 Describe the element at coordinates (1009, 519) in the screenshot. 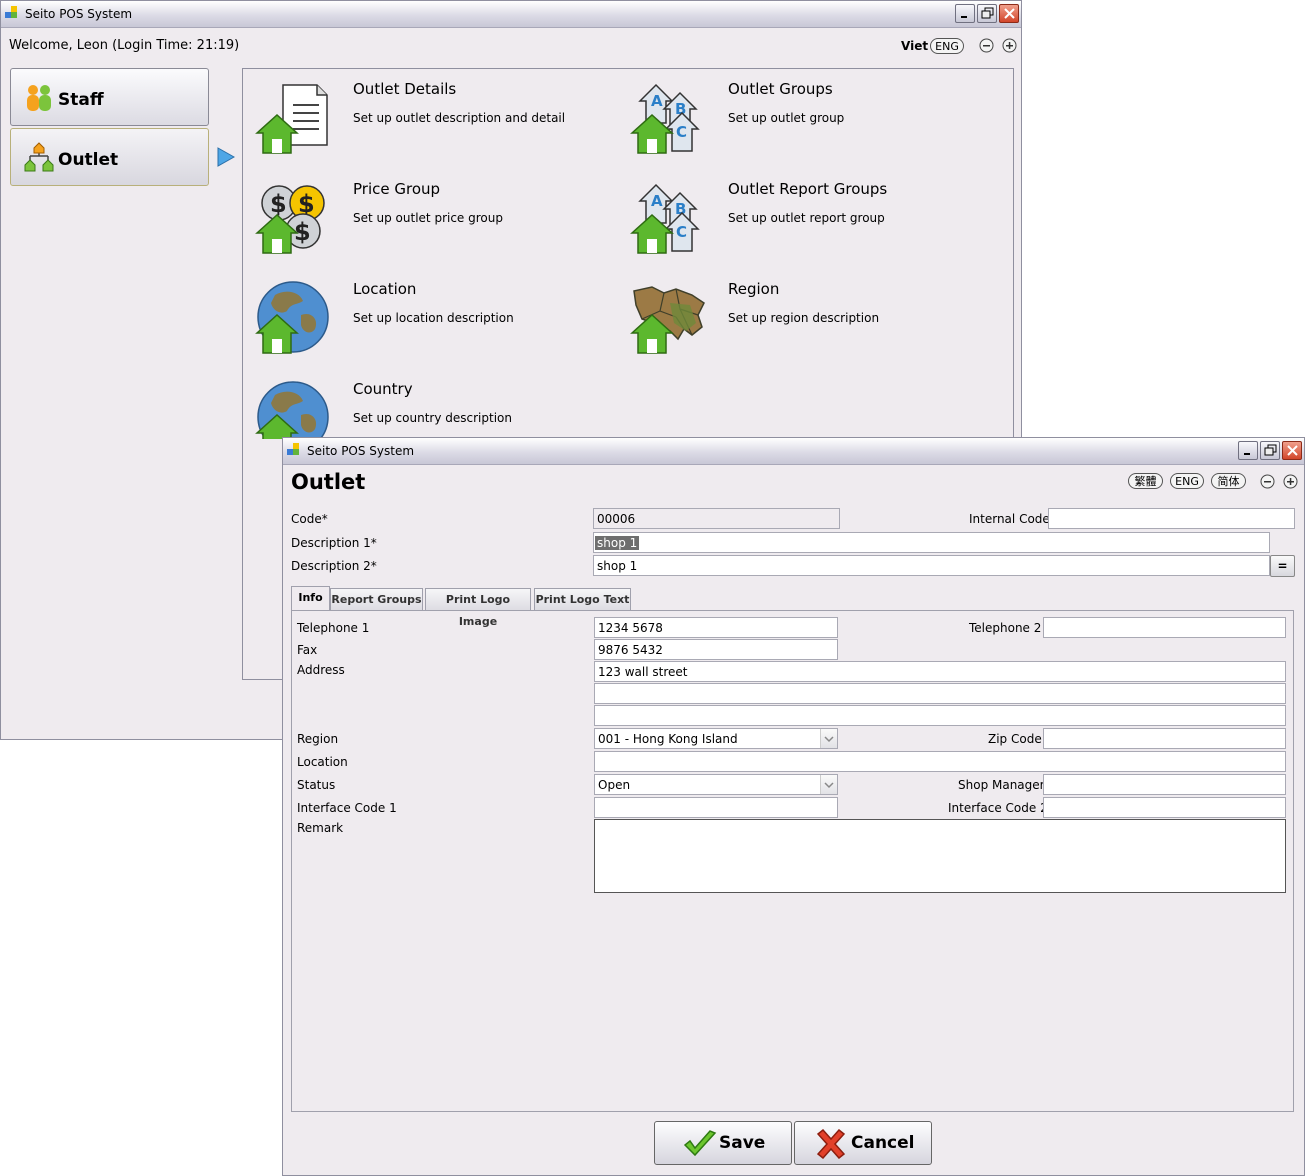

I see `internal-code-label: Internal Code` at that location.